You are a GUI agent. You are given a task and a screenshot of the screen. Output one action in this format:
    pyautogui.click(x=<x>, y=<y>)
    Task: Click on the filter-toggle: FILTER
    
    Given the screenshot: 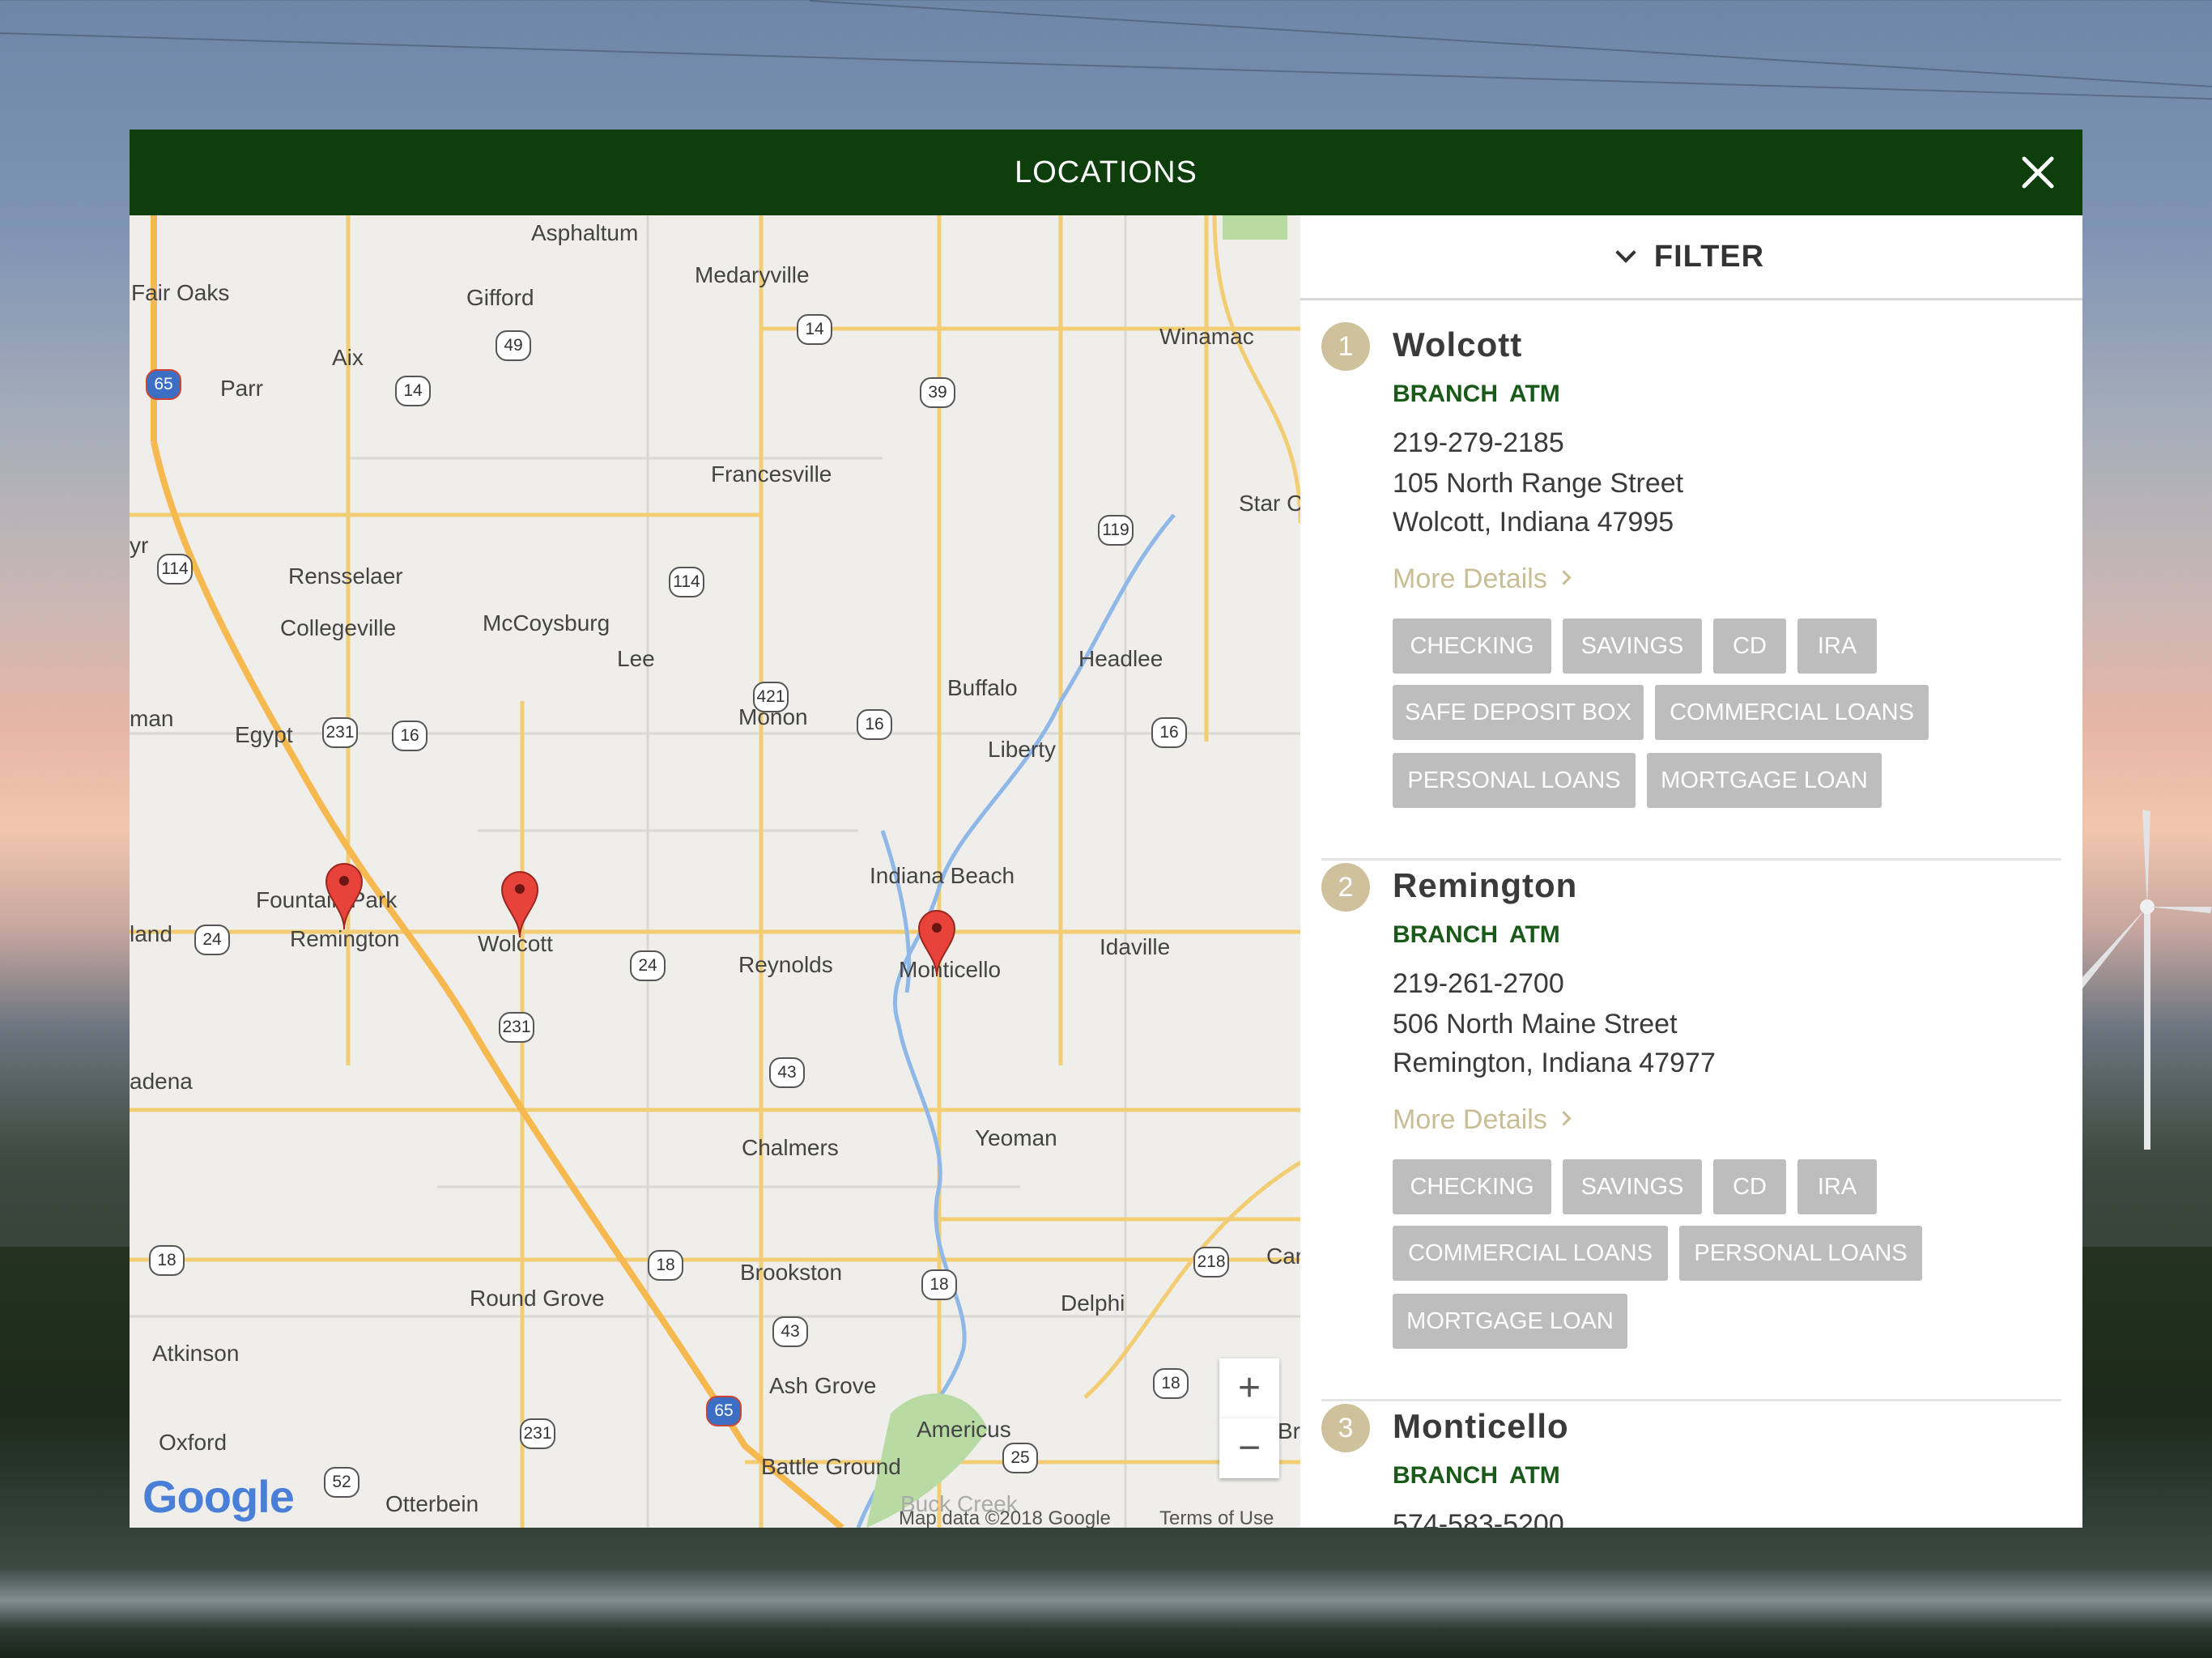 What is the action you would take?
    pyautogui.click(x=1691, y=256)
    